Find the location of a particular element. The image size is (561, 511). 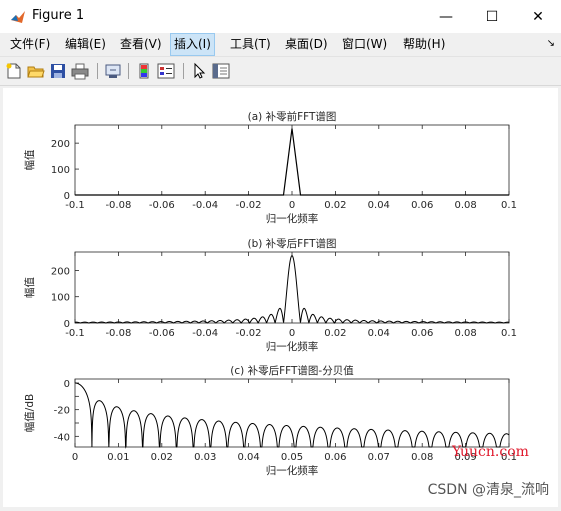

new-figure-icon is located at coordinates (14, 71).